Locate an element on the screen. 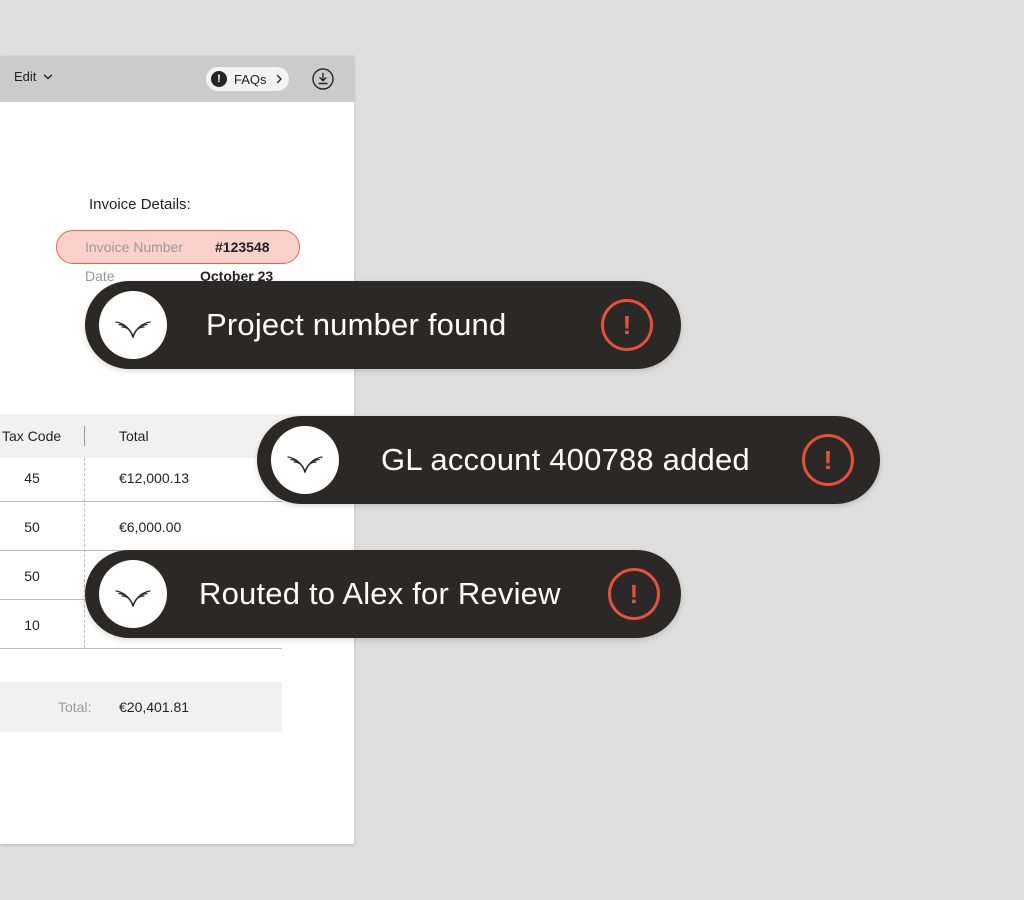  edit-menu-label: Edit is located at coordinates (25, 76).